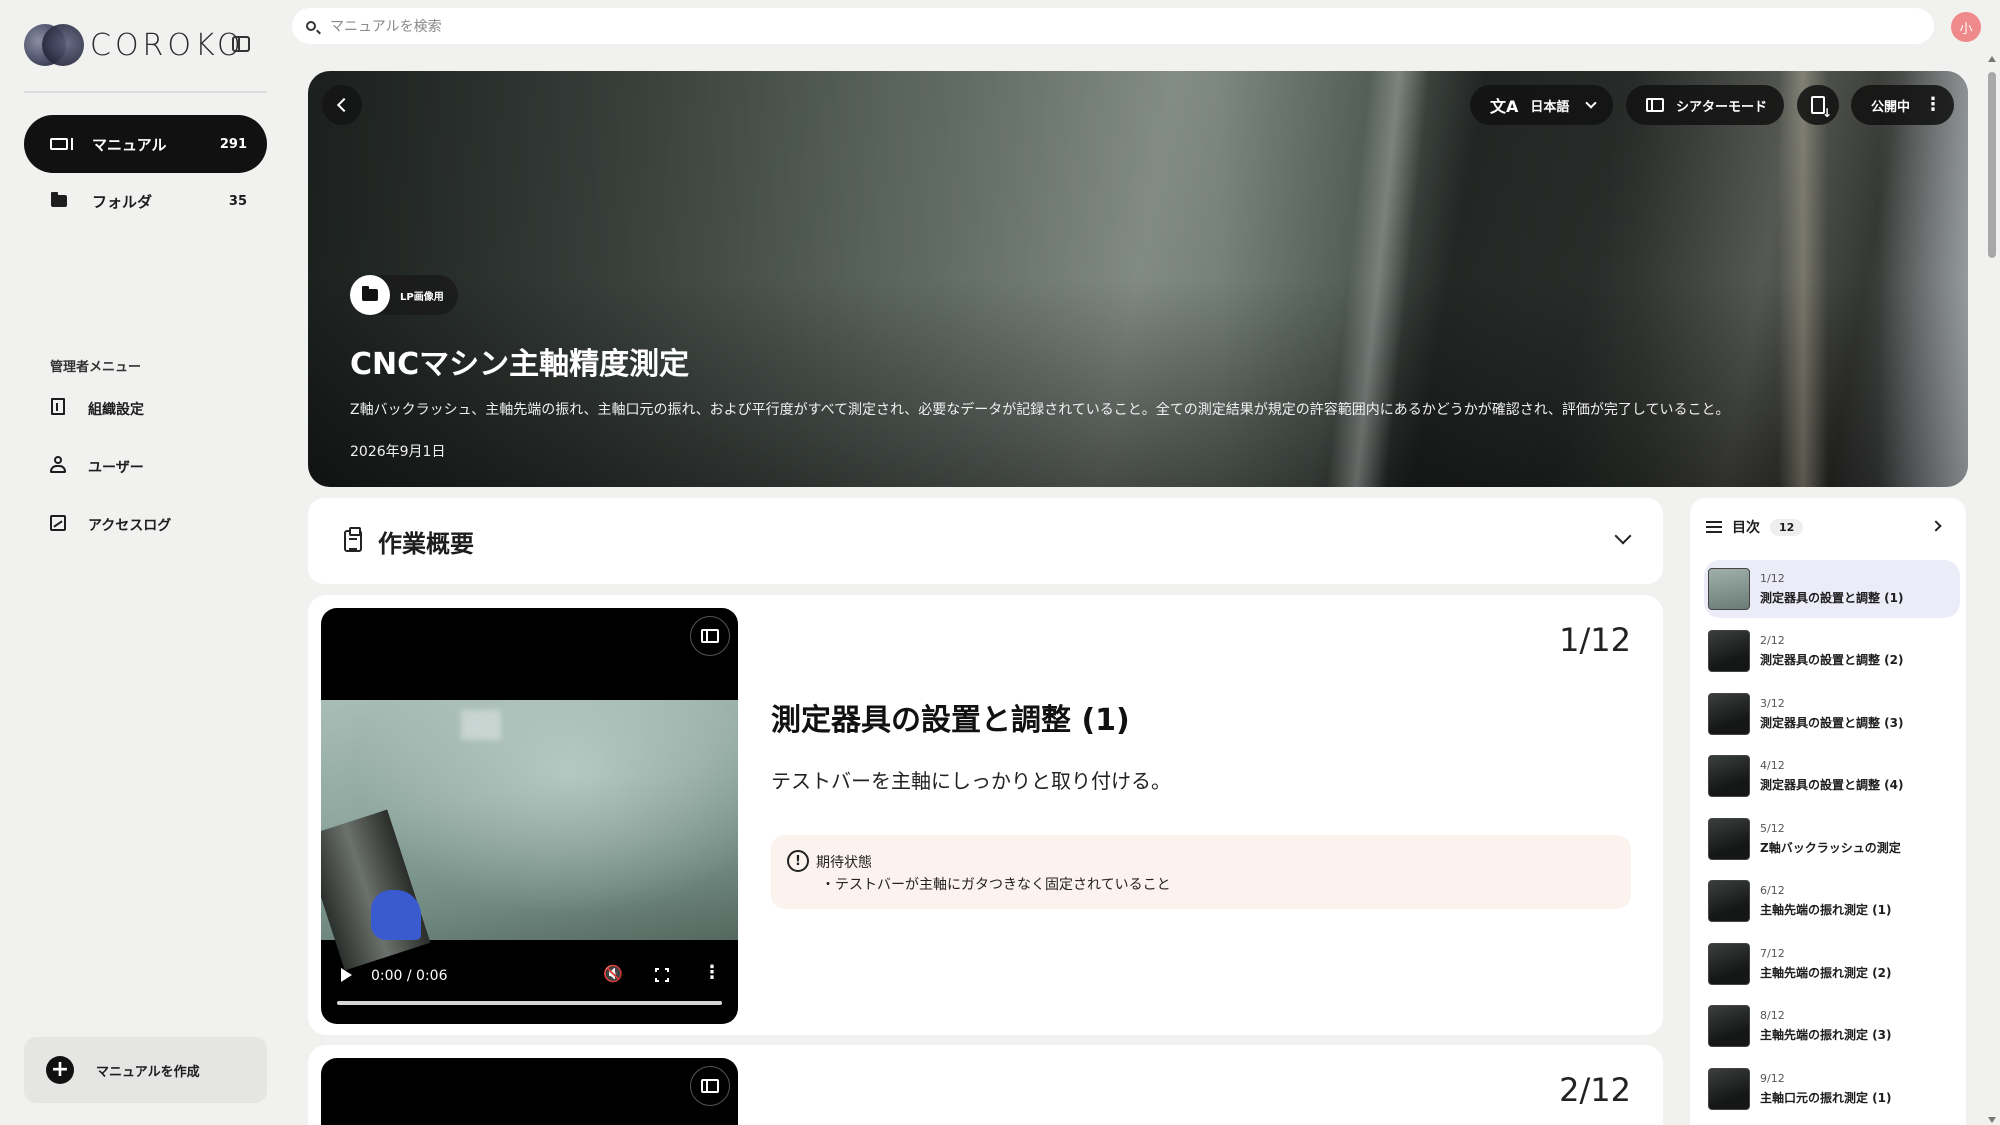 This screenshot has height=1125, width=2000. What do you see at coordinates (398, 452) in the screenshot?
I see `manual-date: 2026年9月1日` at bounding box center [398, 452].